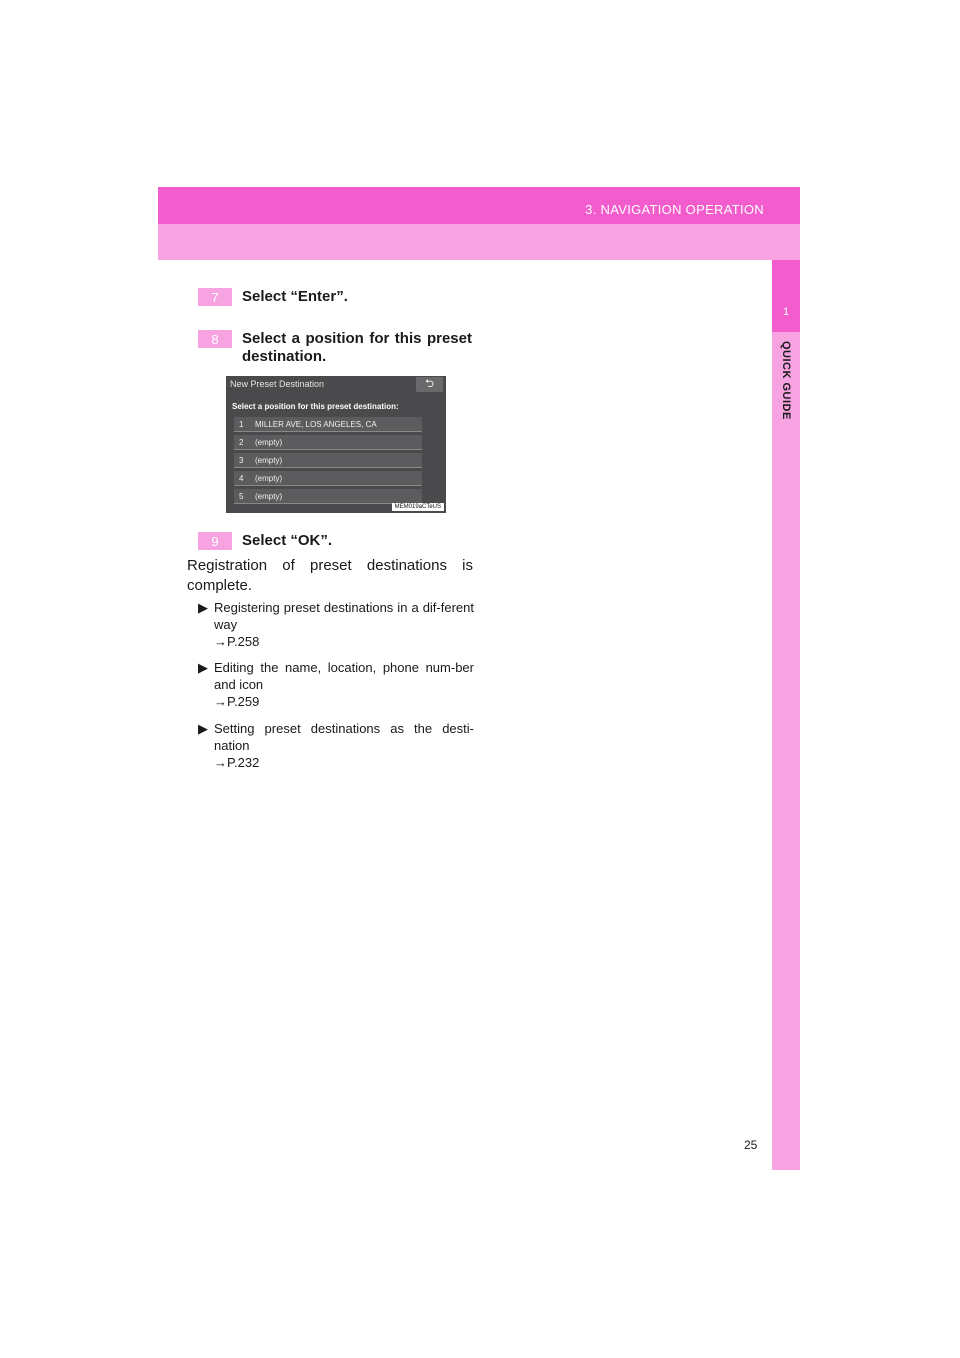 Image resolution: width=960 pixels, height=1358 pixels. I want to click on list-item: 3 (empty), so click(328, 460).